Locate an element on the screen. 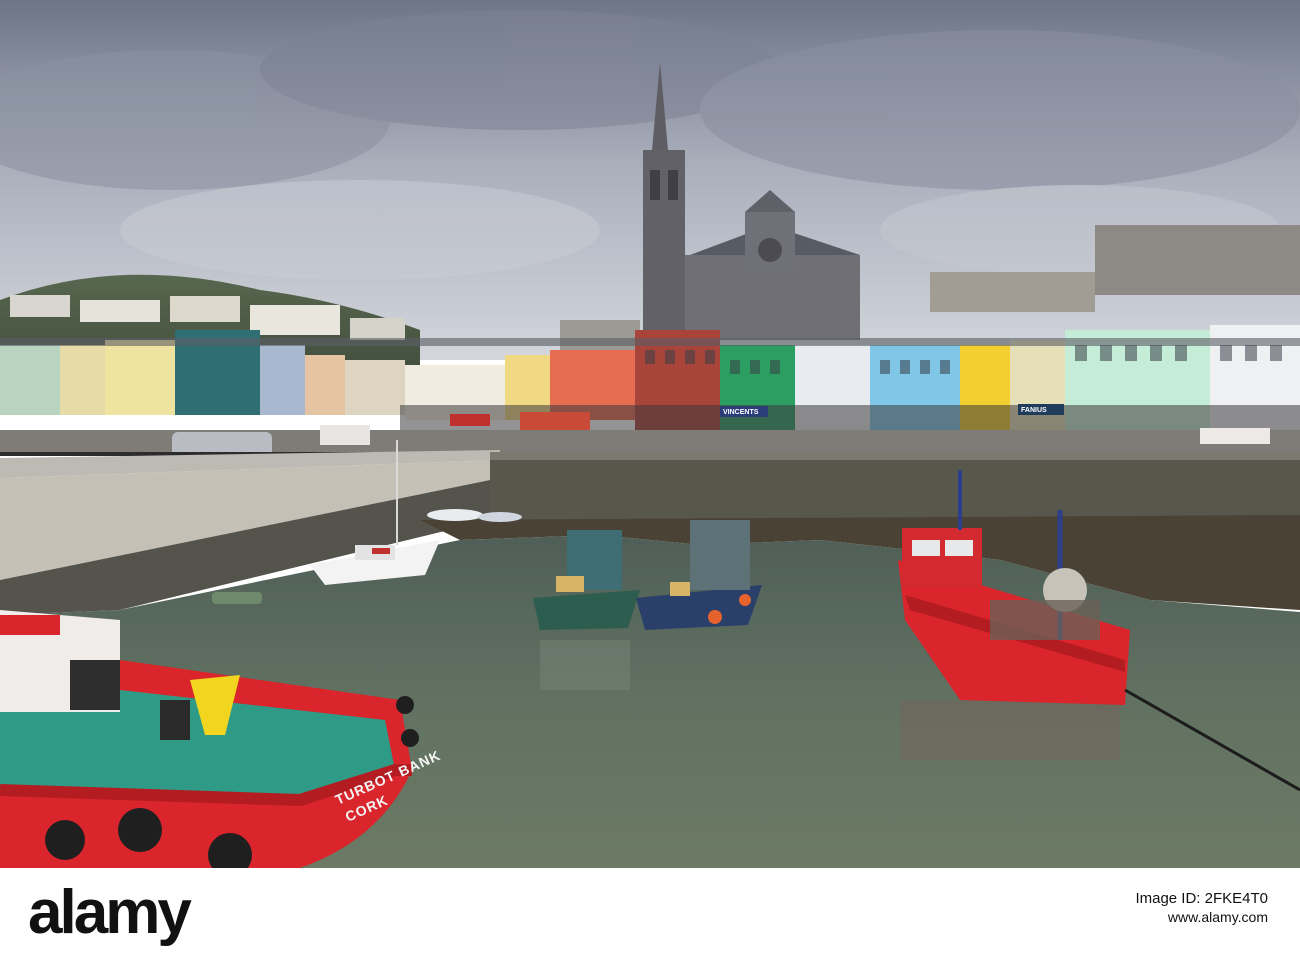 The image size is (1300, 956). shop-sign-fanius: FANIUS is located at coordinates (1034, 410).